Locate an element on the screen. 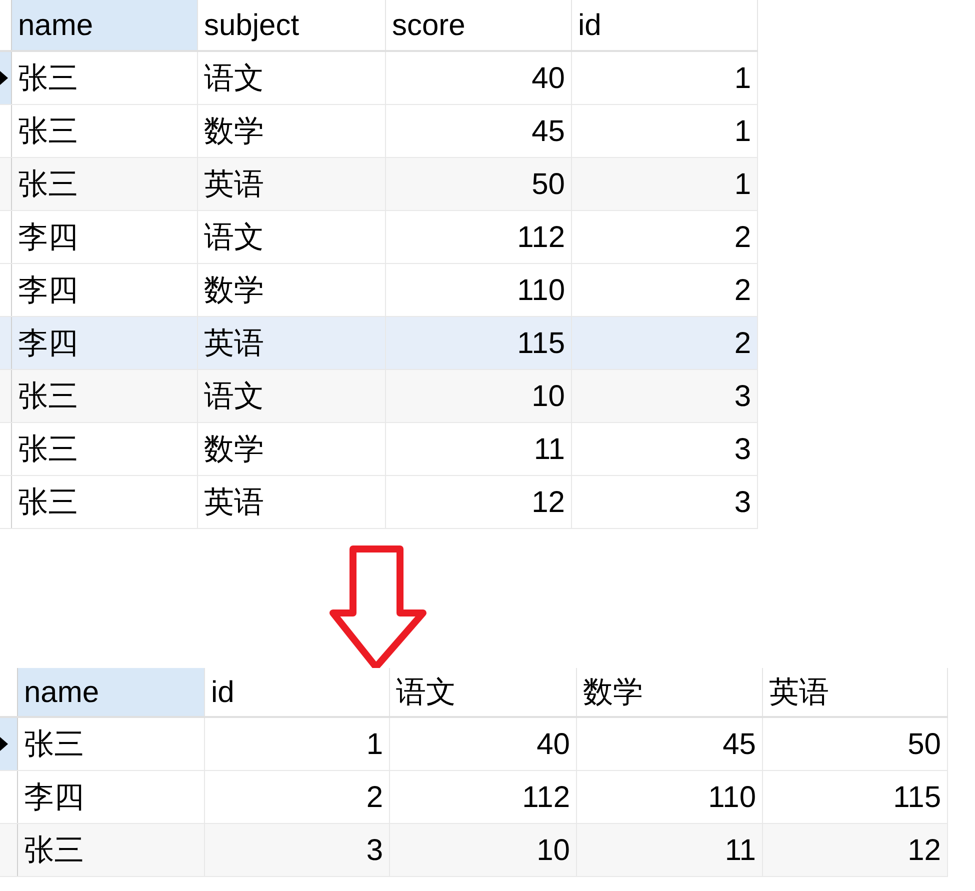 This screenshot has width=975, height=891. table-row: 张三 英语 12 3 is located at coordinates (379, 502).